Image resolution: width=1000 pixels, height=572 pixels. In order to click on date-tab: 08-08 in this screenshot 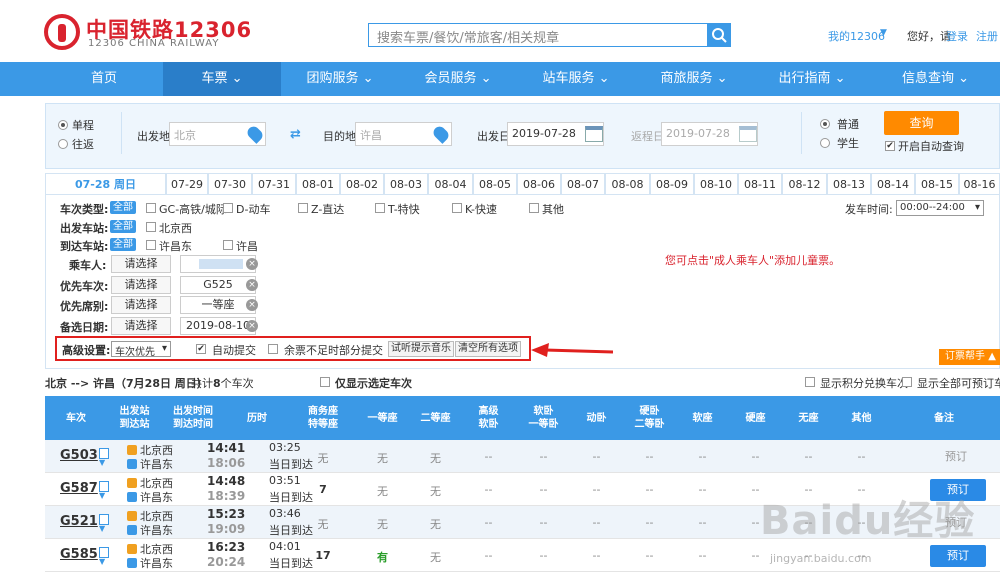, I will do `click(627, 184)`.